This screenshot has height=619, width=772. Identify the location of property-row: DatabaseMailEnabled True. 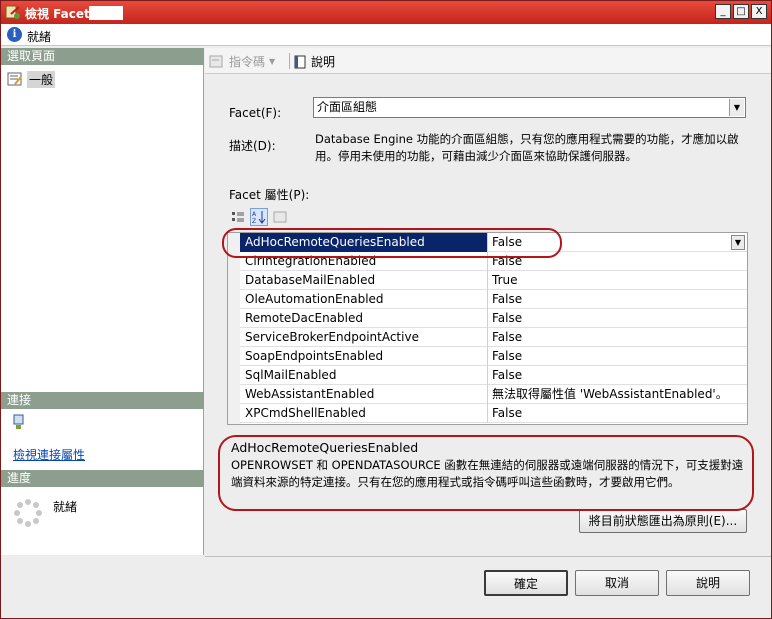
(493, 280).